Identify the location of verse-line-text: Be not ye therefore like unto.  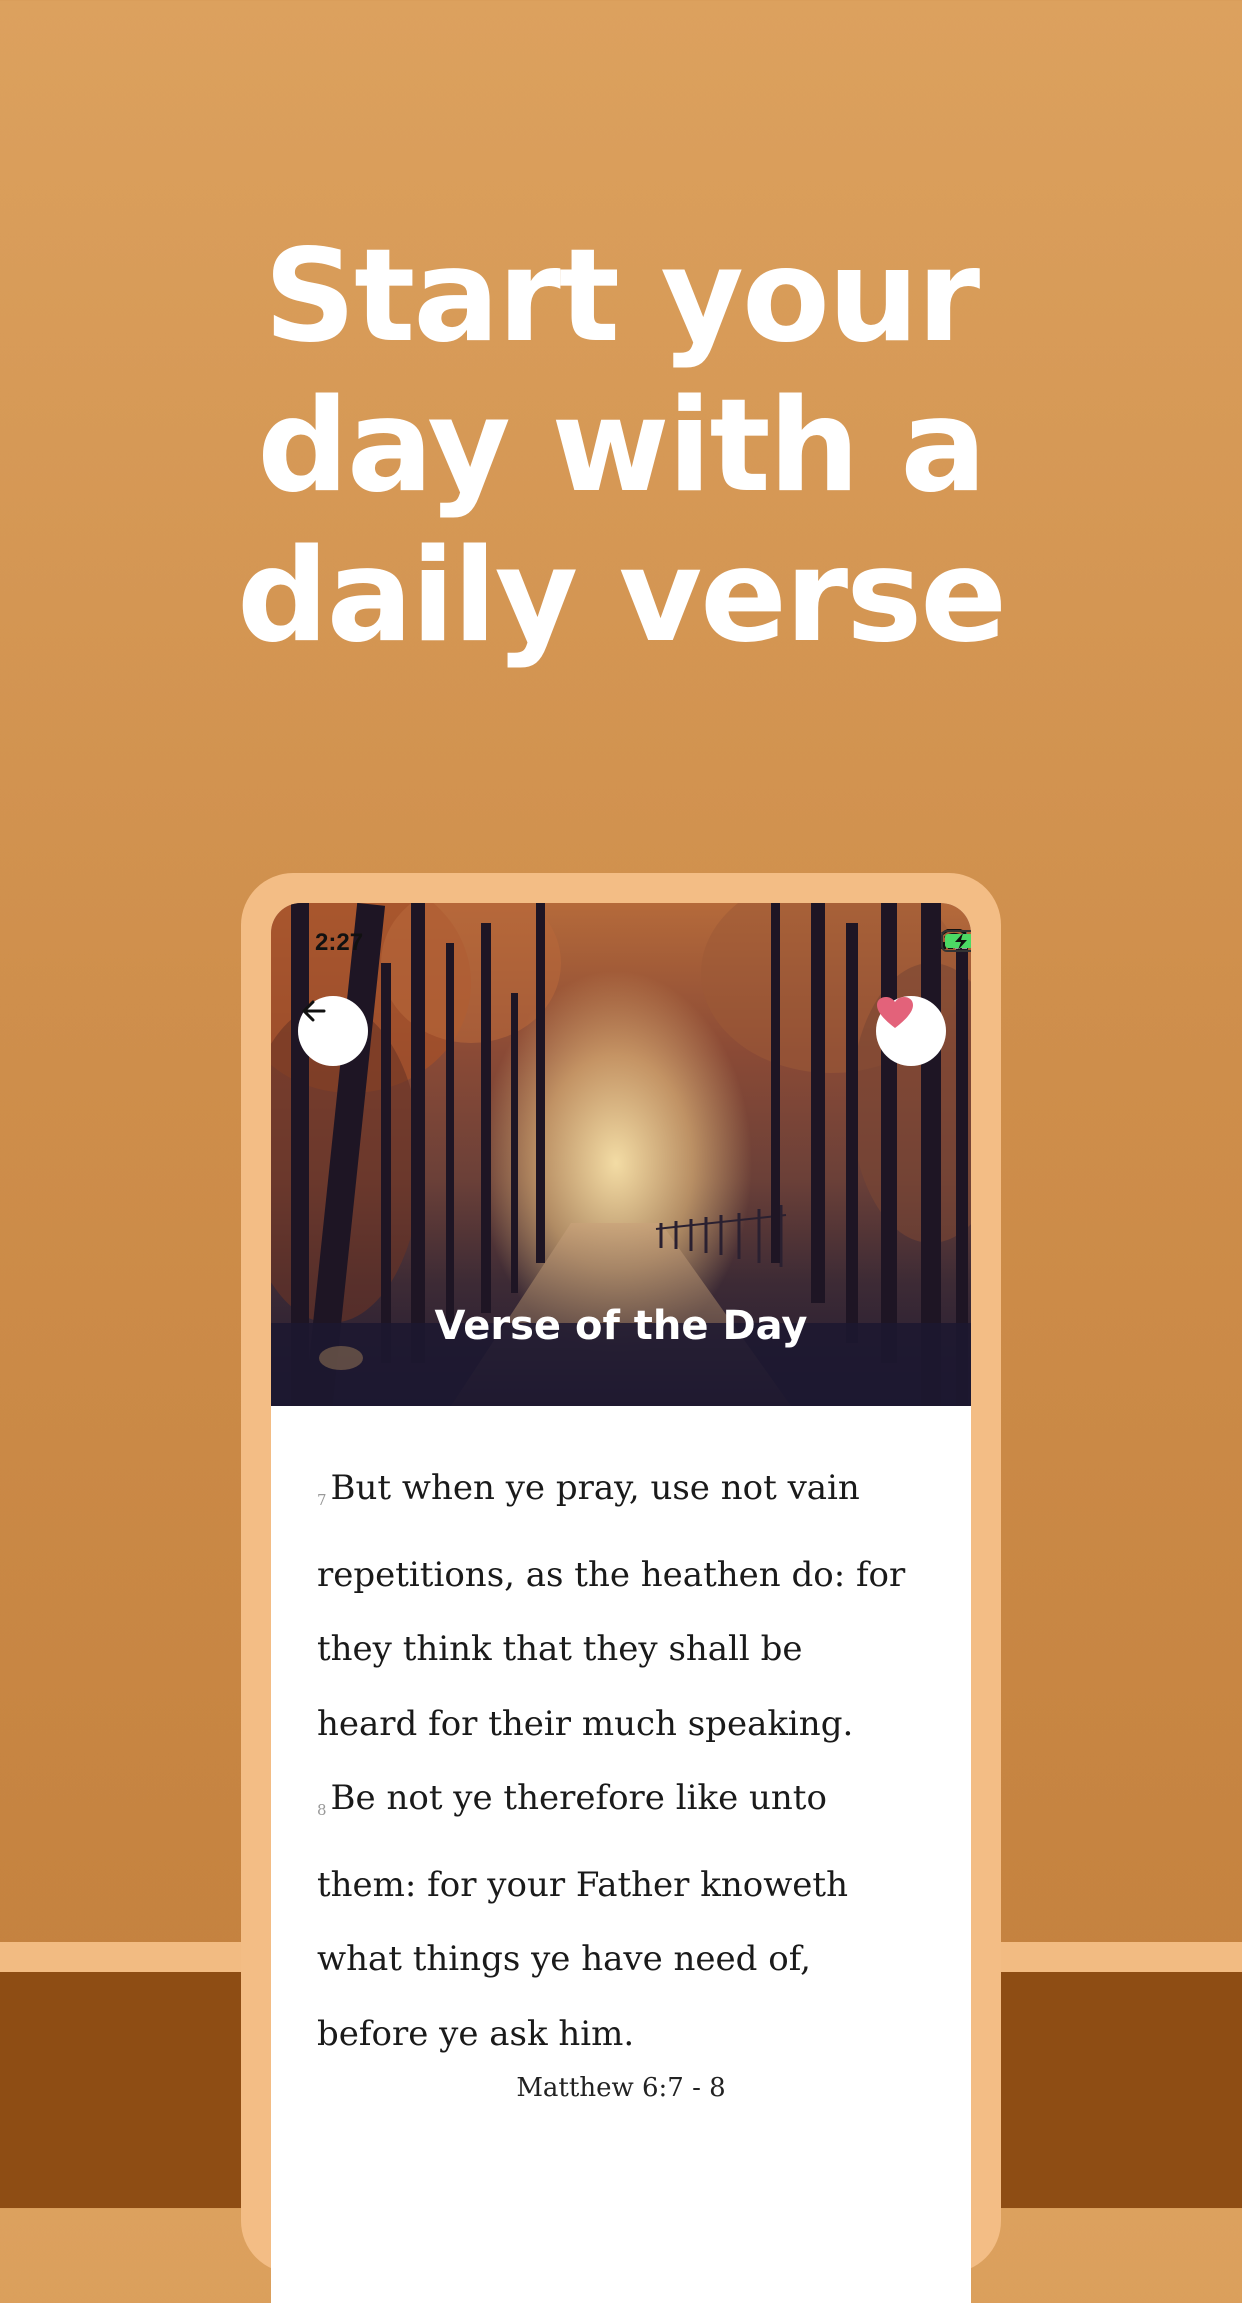
(578, 1798).